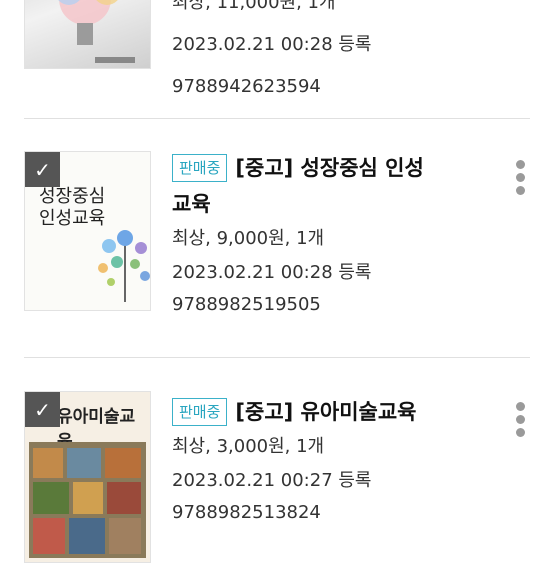 This screenshot has width=554, height=563. I want to click on item-title-text: [중고] 유아미술교육, so click(326, 412).